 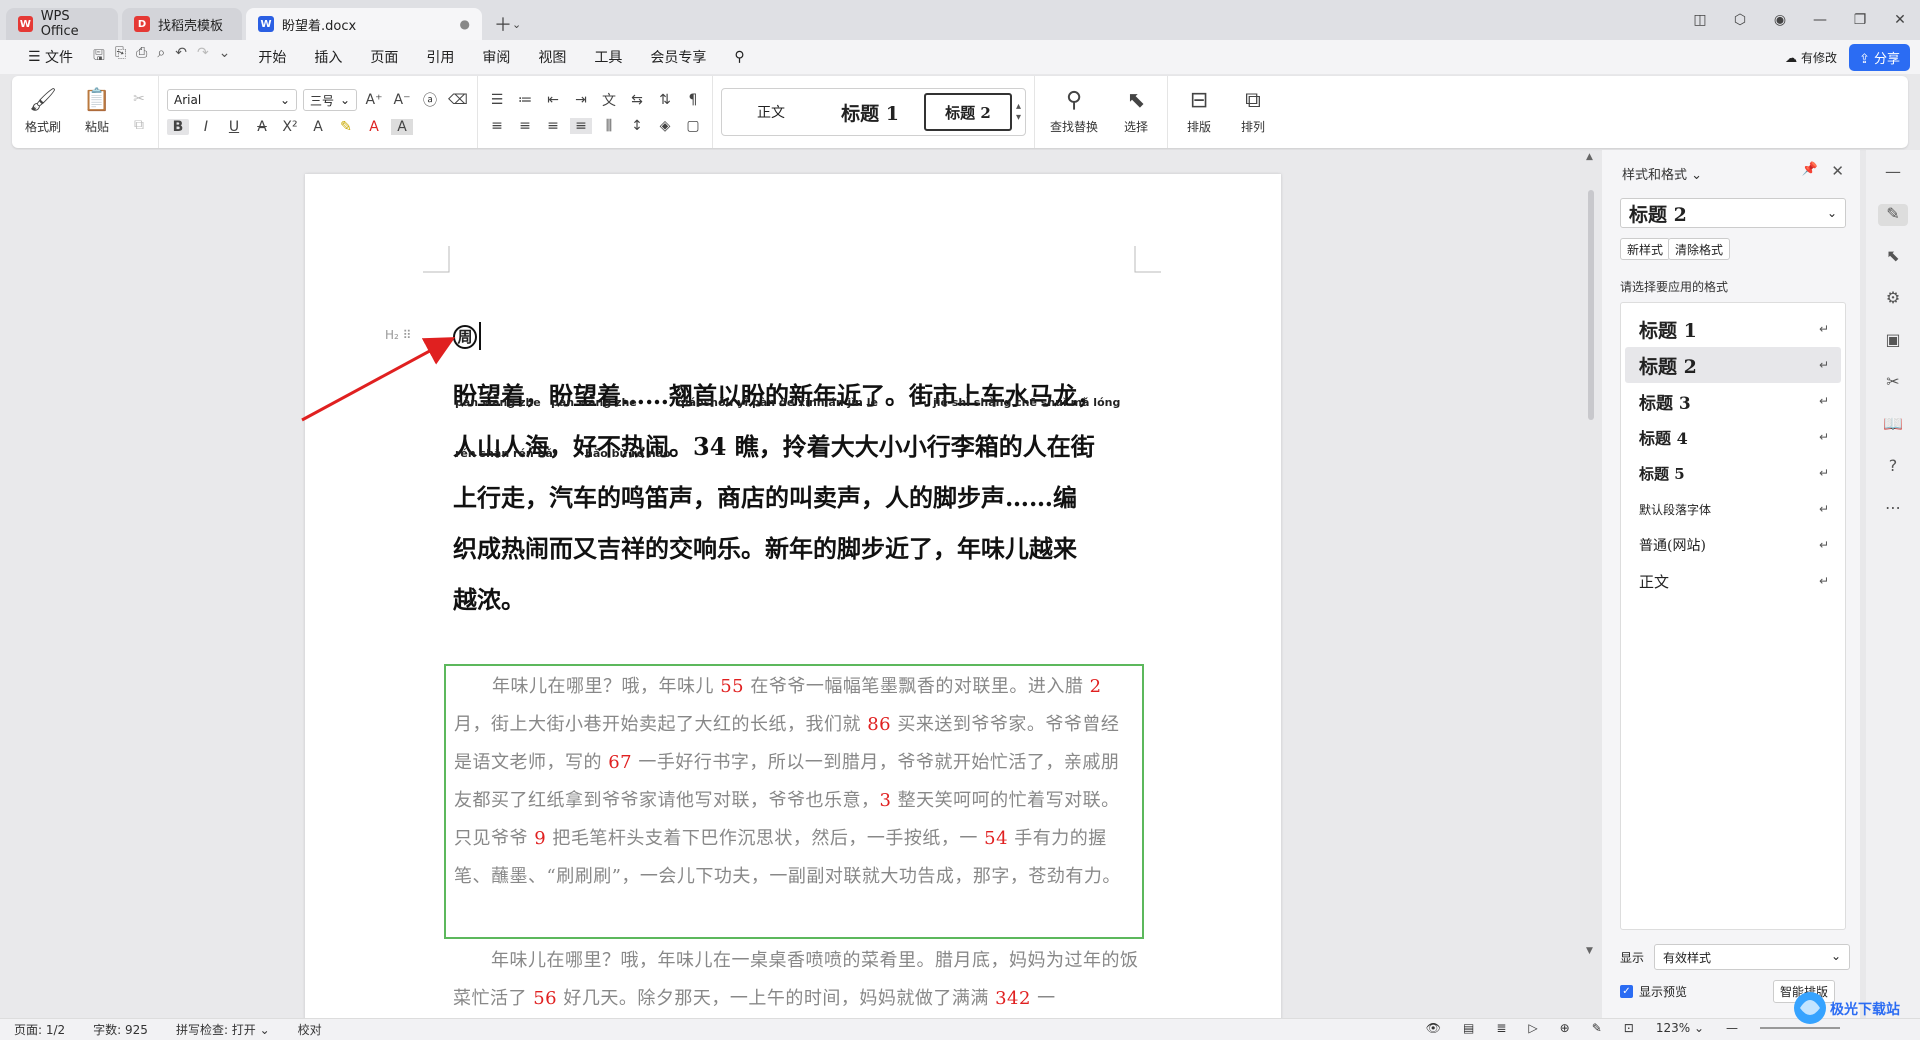 I want to click on style-heading-2: 标题 2, so click(x=968, y=112).